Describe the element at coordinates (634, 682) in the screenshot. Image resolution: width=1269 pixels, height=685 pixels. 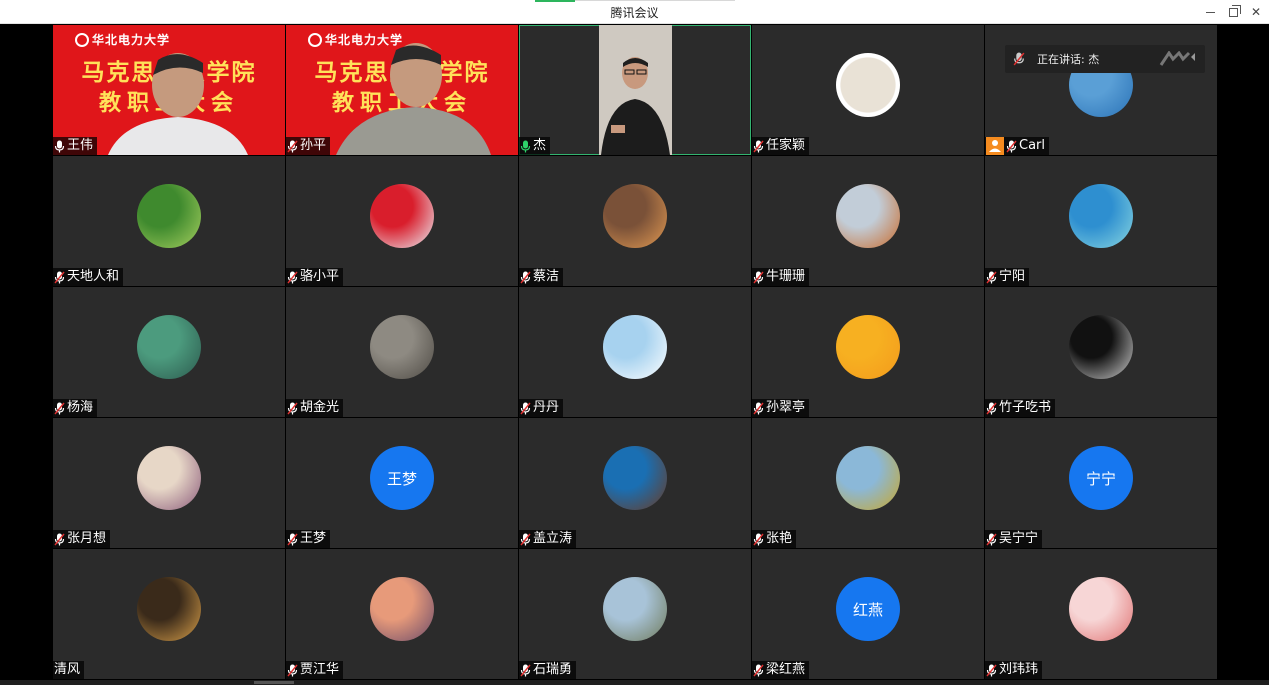
I see `horizontal-scrollbar` at that location.